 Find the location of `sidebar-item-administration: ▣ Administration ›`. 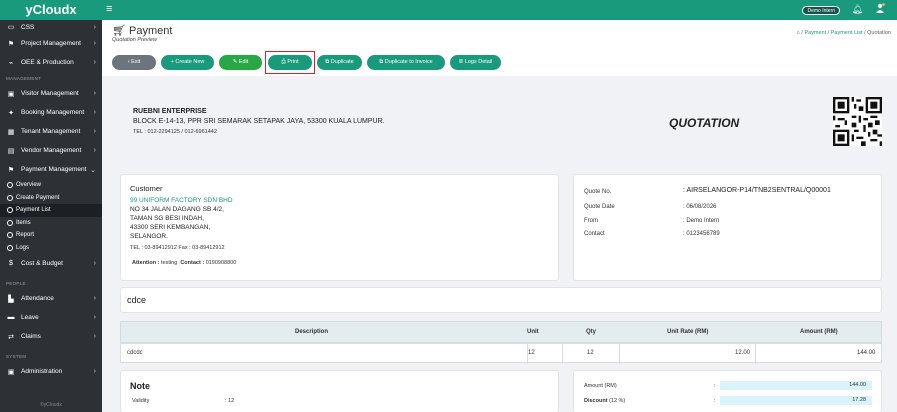

sidebar-item-administration: ▣ Administration › is located at coordinates (51, 371).